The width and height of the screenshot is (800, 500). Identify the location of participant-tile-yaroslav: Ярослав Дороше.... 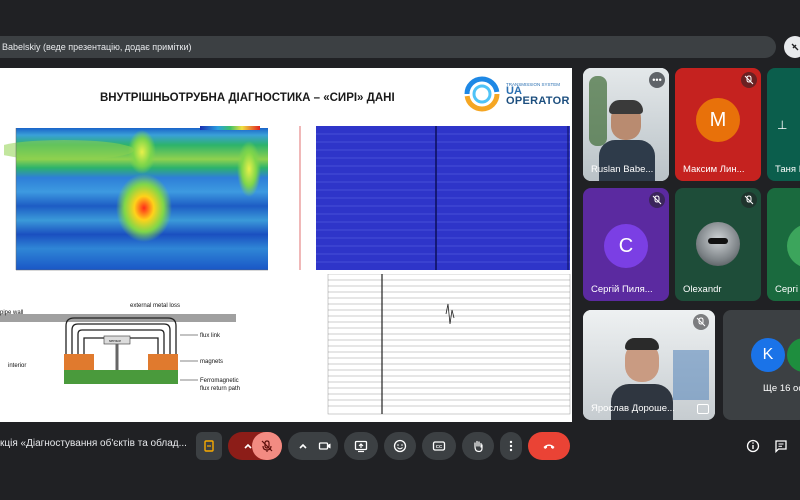
(649, 365).